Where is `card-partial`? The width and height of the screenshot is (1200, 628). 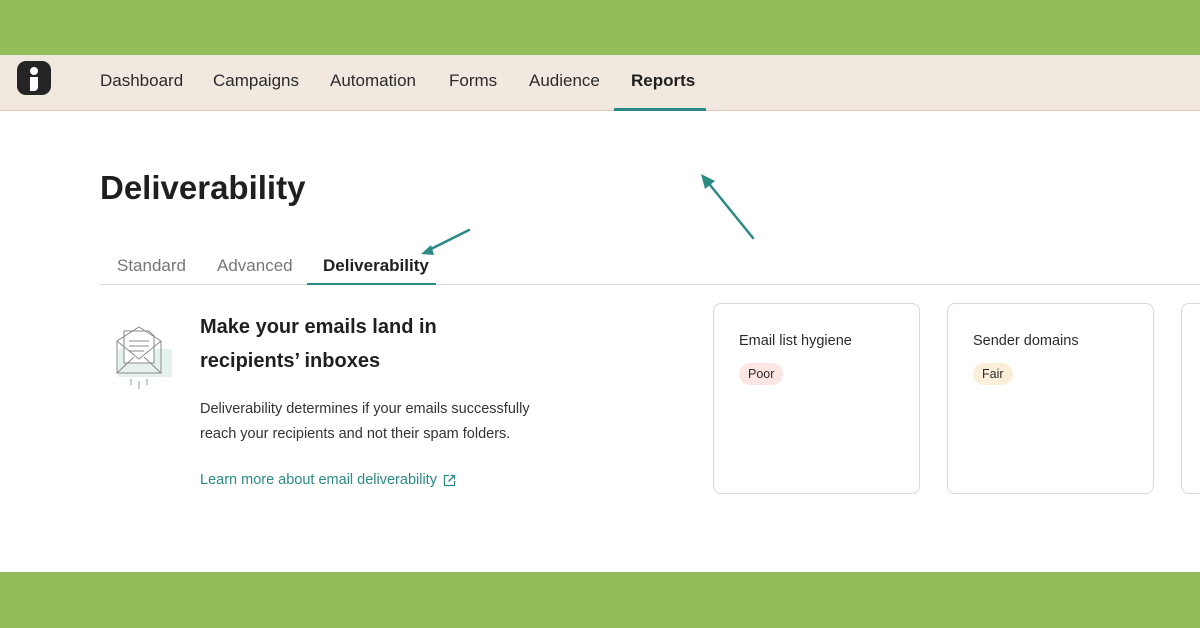 card-partial is located at coordinates (1190, 398).